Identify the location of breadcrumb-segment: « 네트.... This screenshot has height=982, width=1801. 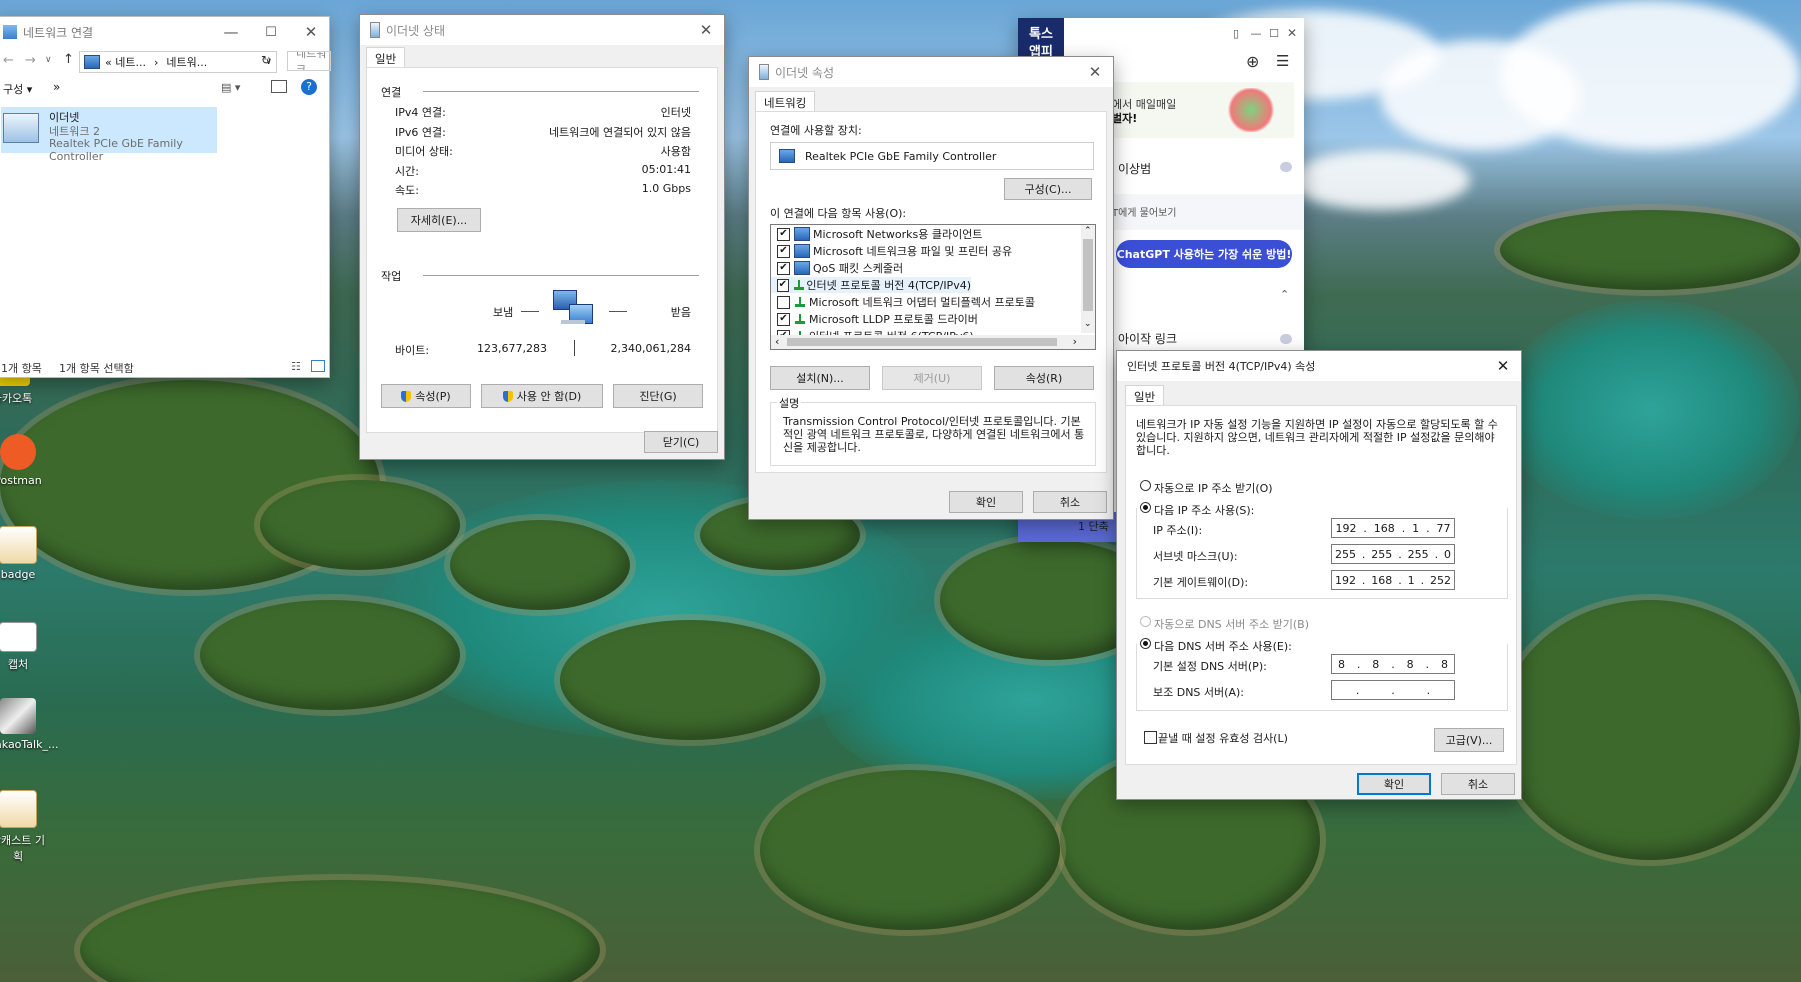
(125, 62).